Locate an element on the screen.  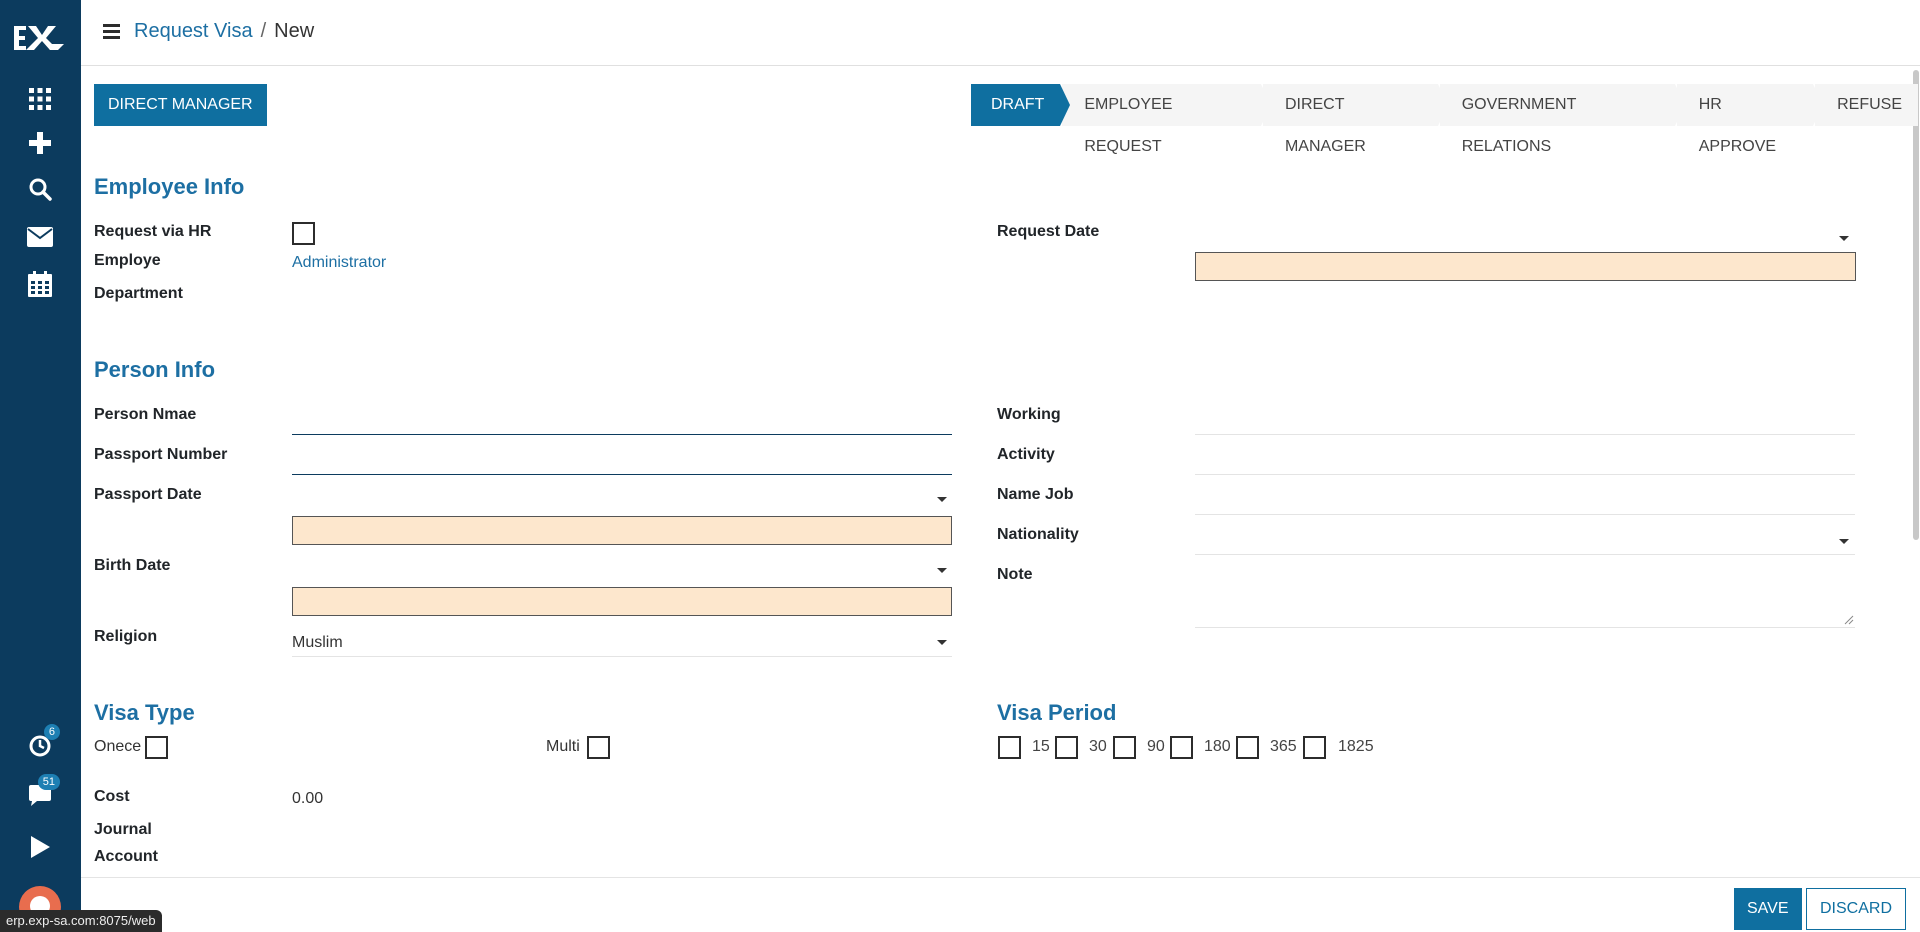
mail-icon is located at coordinates (40, 237).